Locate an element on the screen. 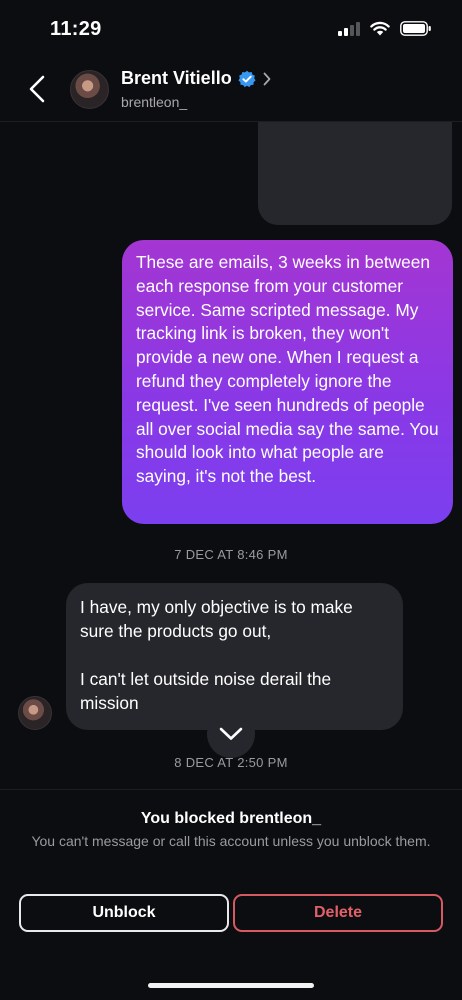 The image size is (462, 1000). scroll-to-bottom-button is located at coordinates (231, 734).